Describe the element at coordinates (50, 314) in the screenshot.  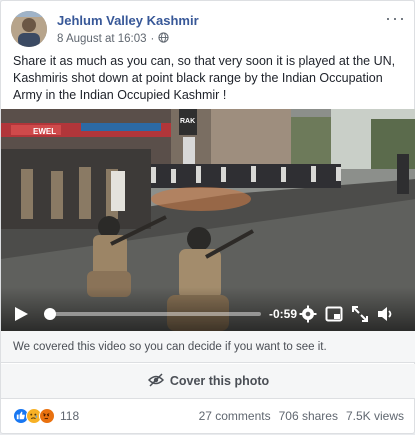
I see `video-progress-handle` at that location.